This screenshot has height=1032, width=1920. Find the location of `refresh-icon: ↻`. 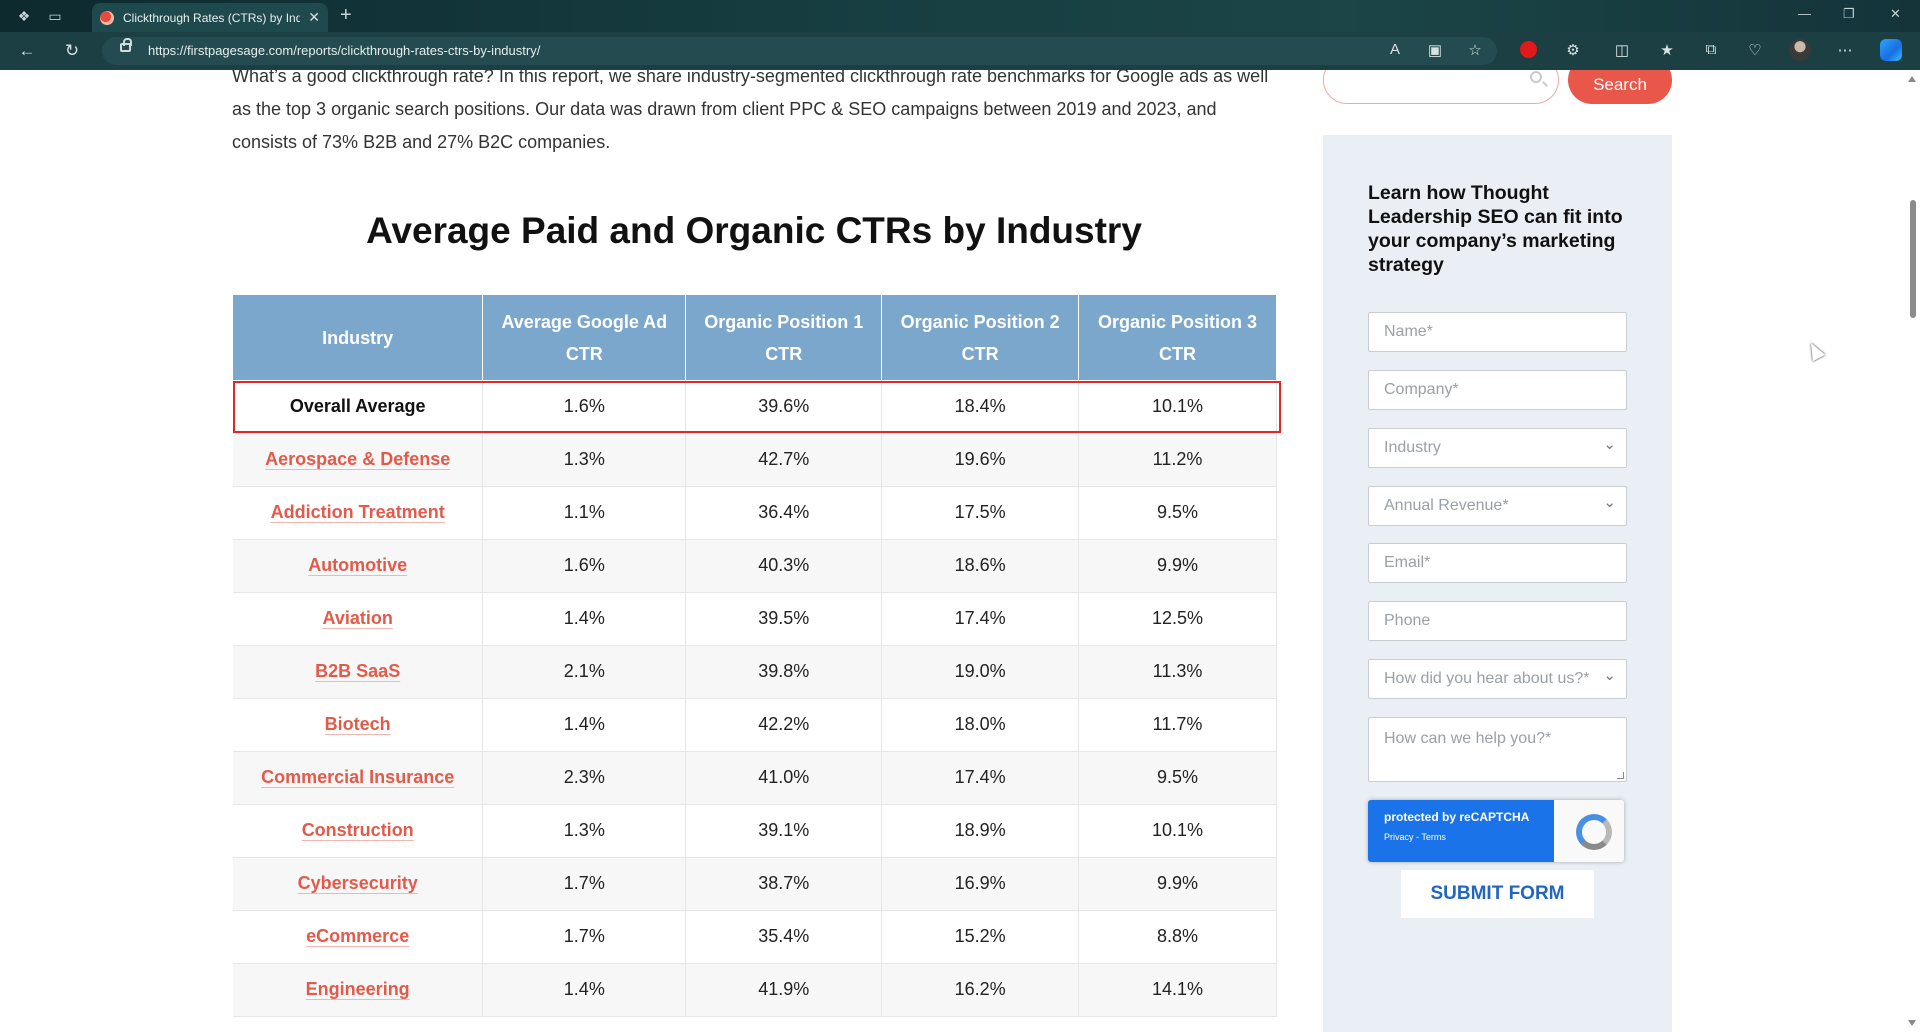

refresh-icon: ↻ is located at coordinates (72, 51).